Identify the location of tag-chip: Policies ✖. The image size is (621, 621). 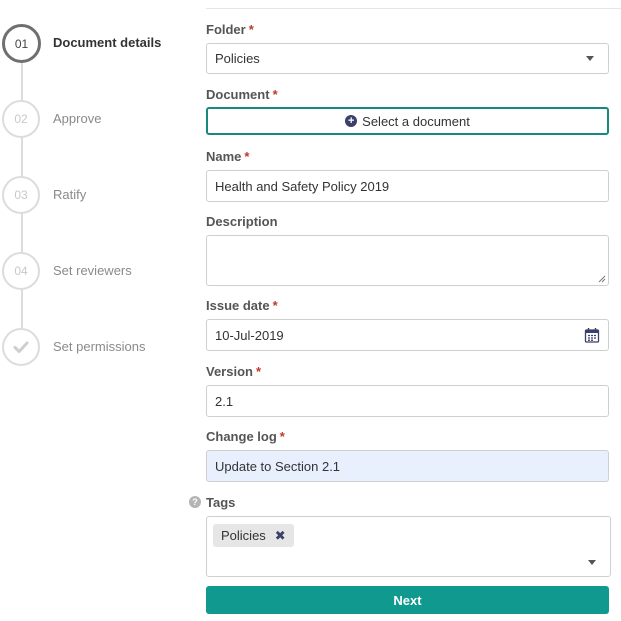
(253, 535).